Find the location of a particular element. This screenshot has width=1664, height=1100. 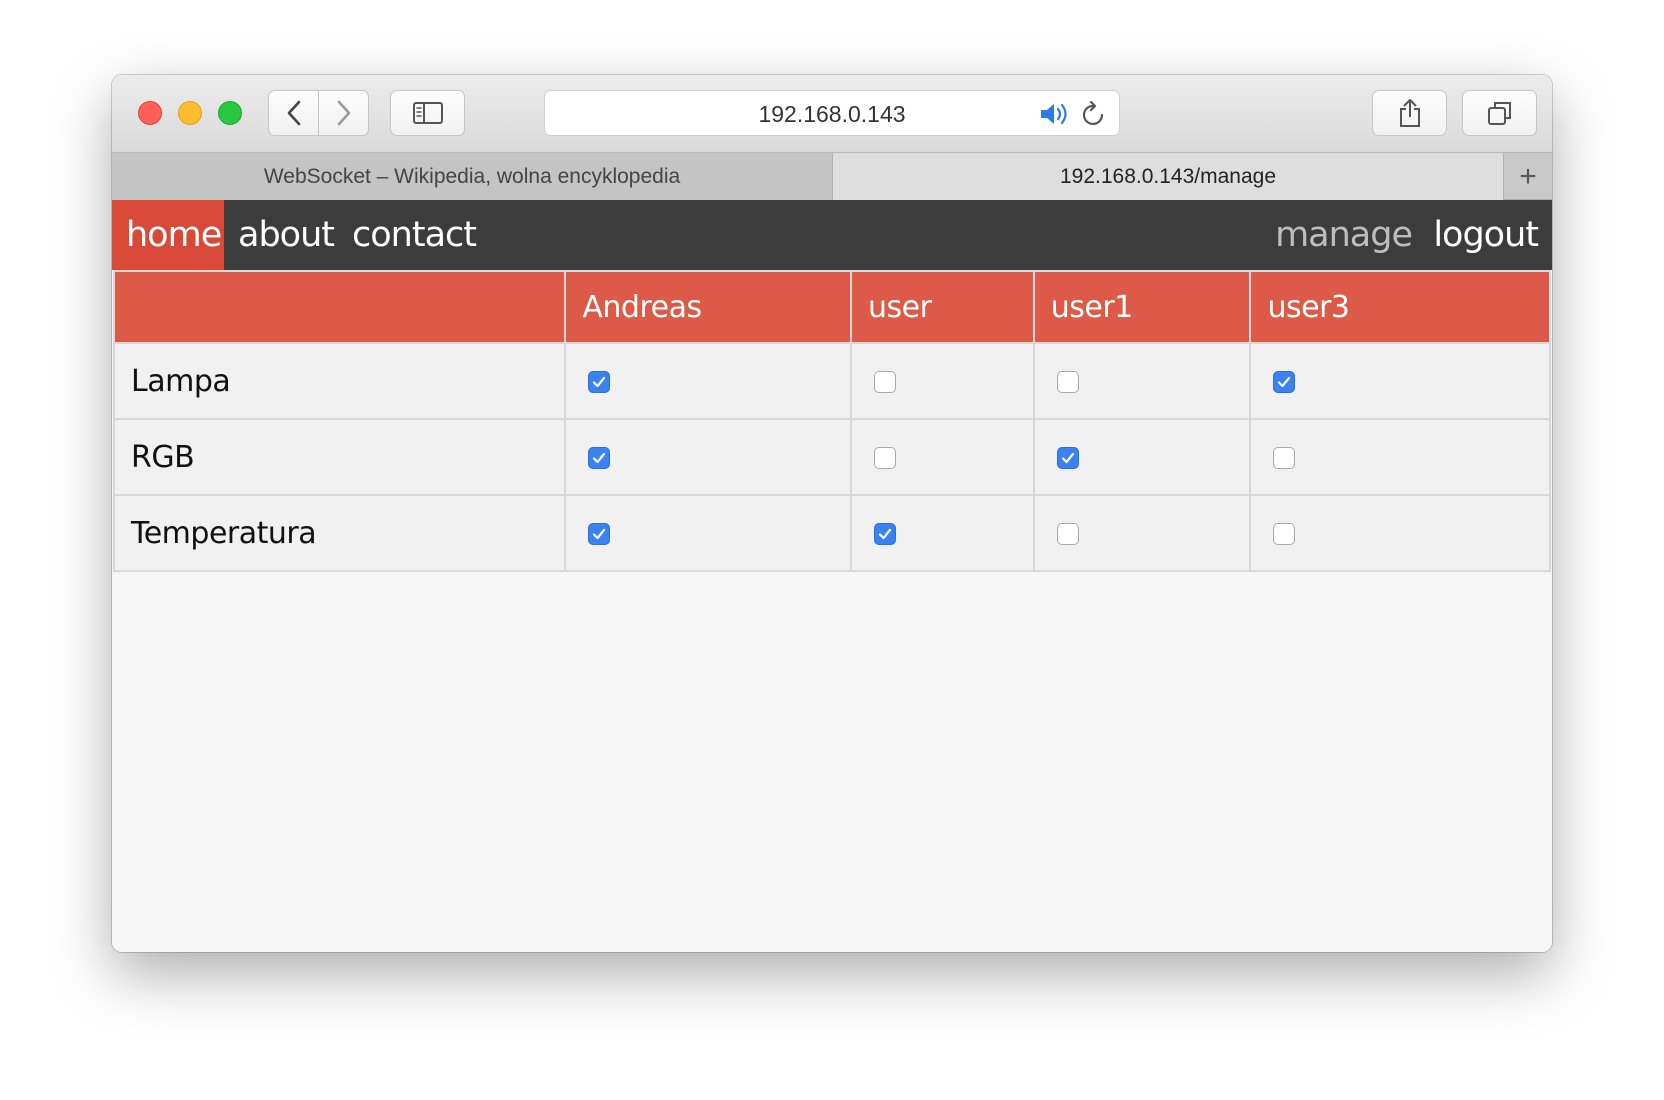

nav-home-link: home is located at coordinates (168, 235).